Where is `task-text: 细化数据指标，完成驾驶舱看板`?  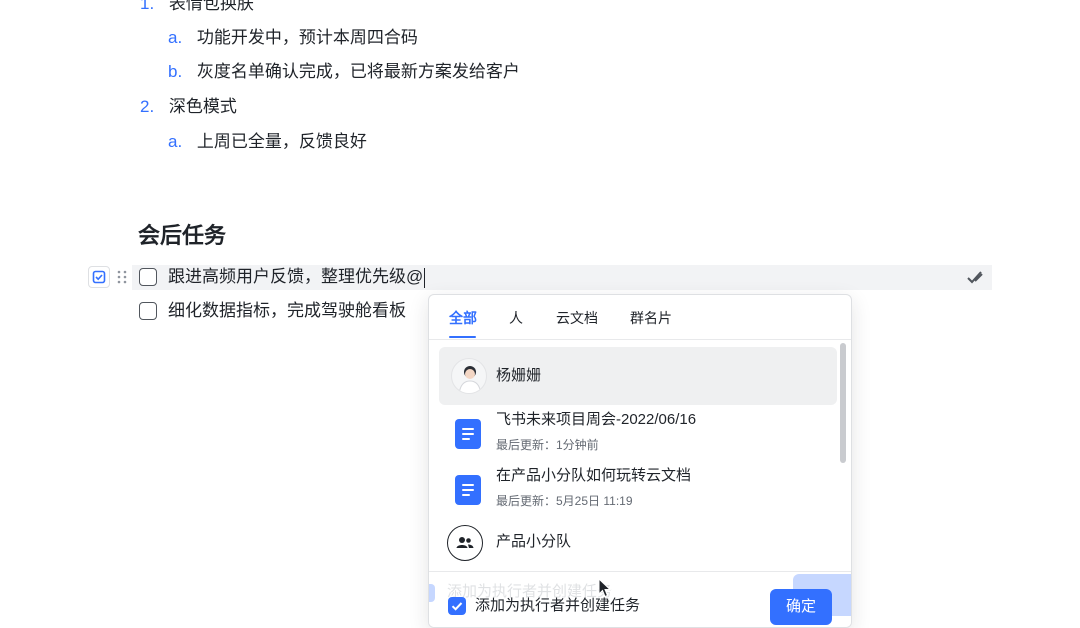
task-text: 细化数据指标，完成驾驶舱看板 is located at coordinates (287, 311).